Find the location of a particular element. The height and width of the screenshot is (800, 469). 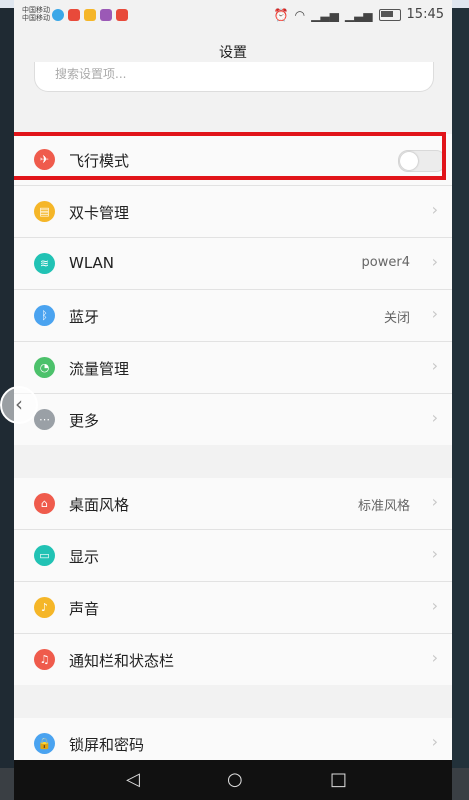

toggle-knob is located at coordinates (409, 161).